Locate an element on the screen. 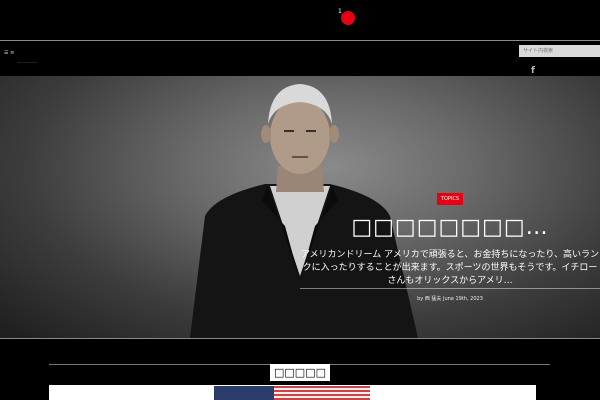 The width and height of the screenshot is (600, 400). menu-icon: ☰ ≡ is located at coordinates (9, 53).